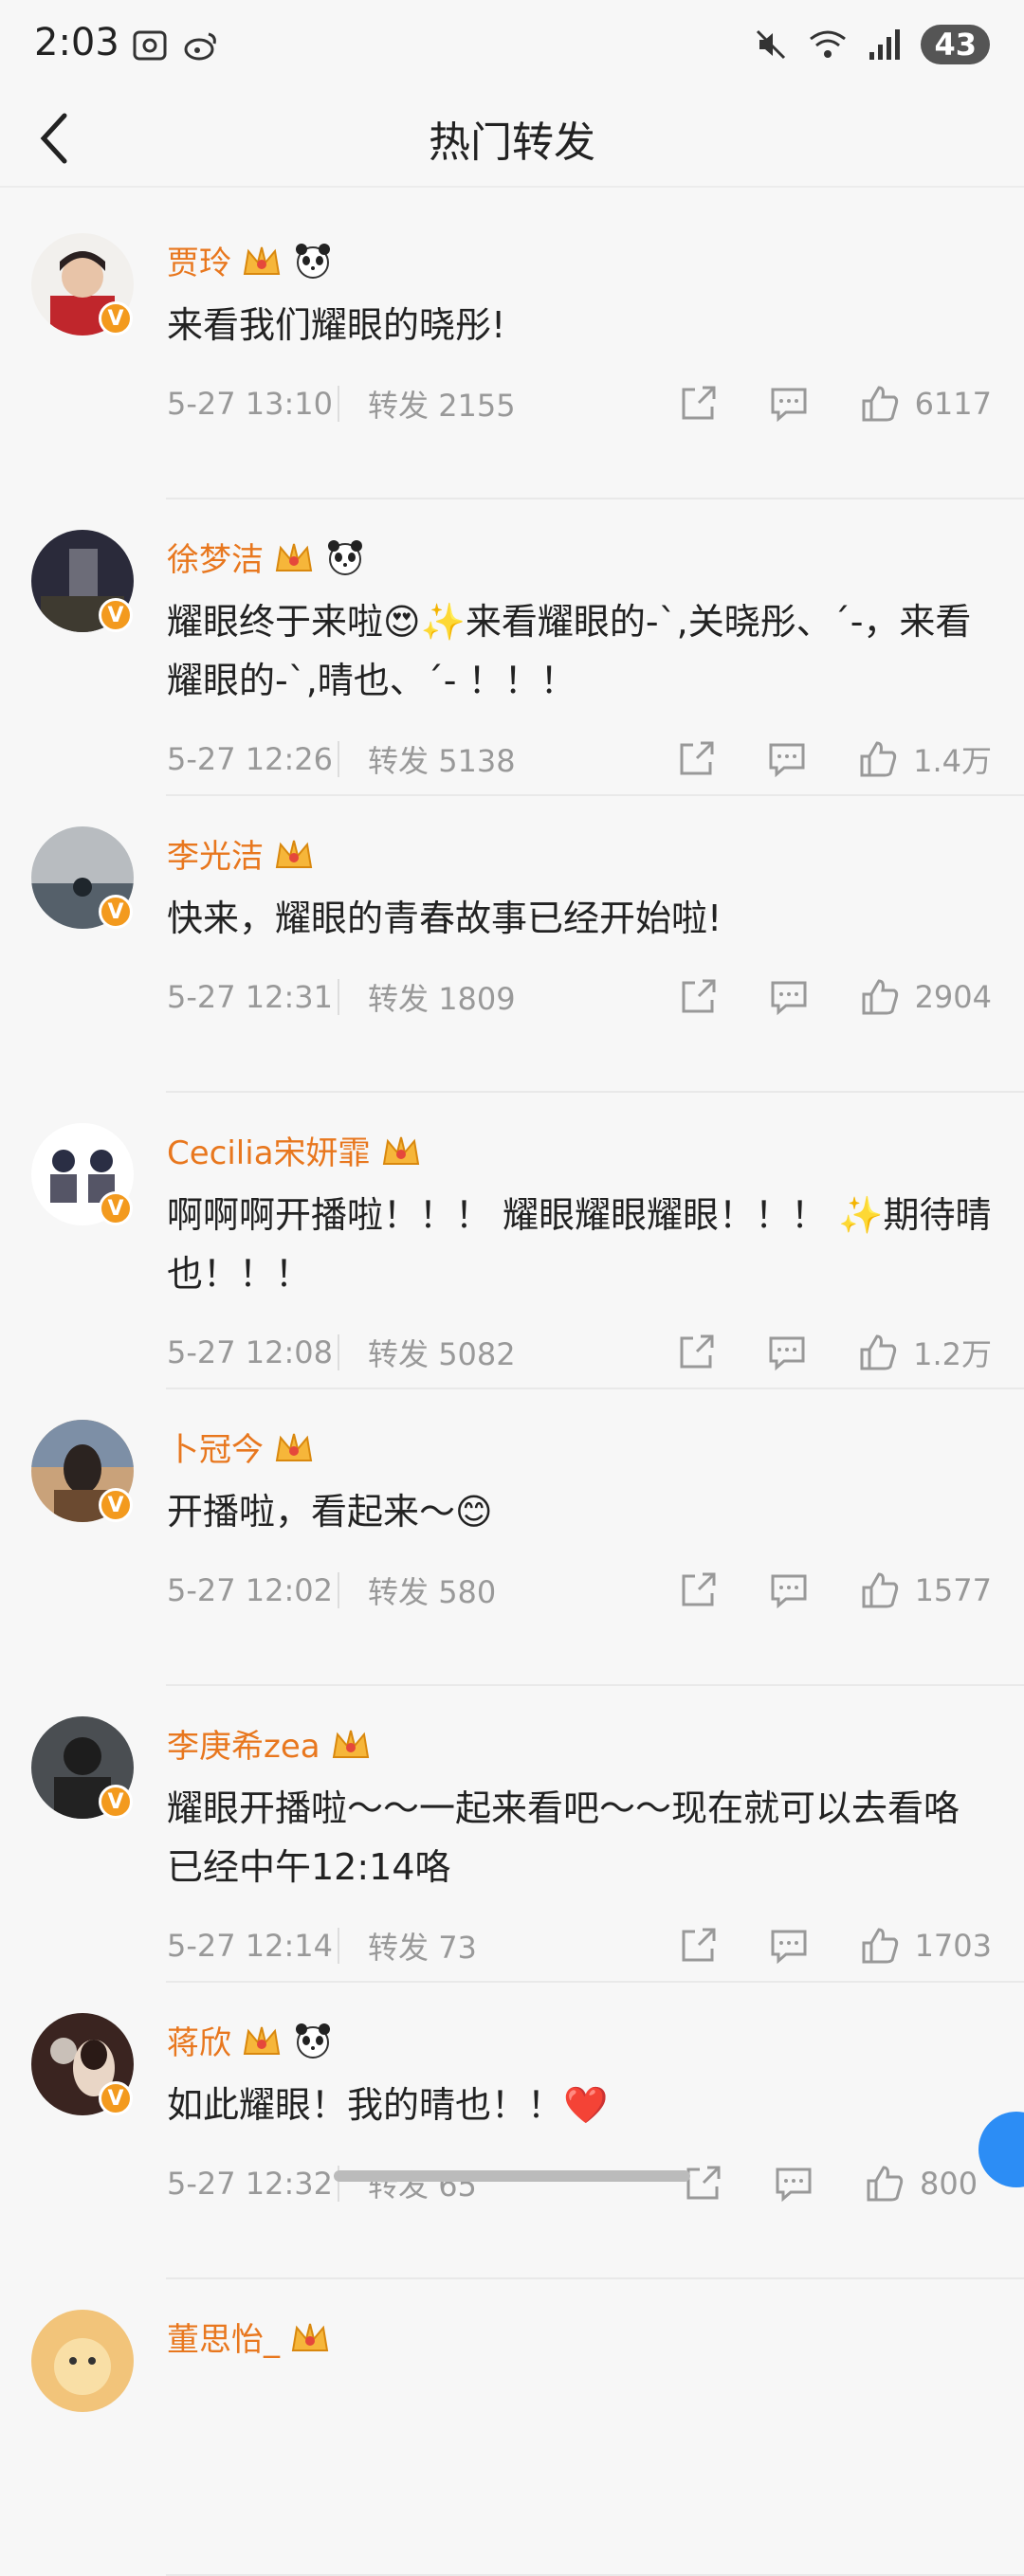  What do you see at coordinates (512, 142) in the screenshot?
I see `page-title: 热门转发` at bounding box center [512, 142].